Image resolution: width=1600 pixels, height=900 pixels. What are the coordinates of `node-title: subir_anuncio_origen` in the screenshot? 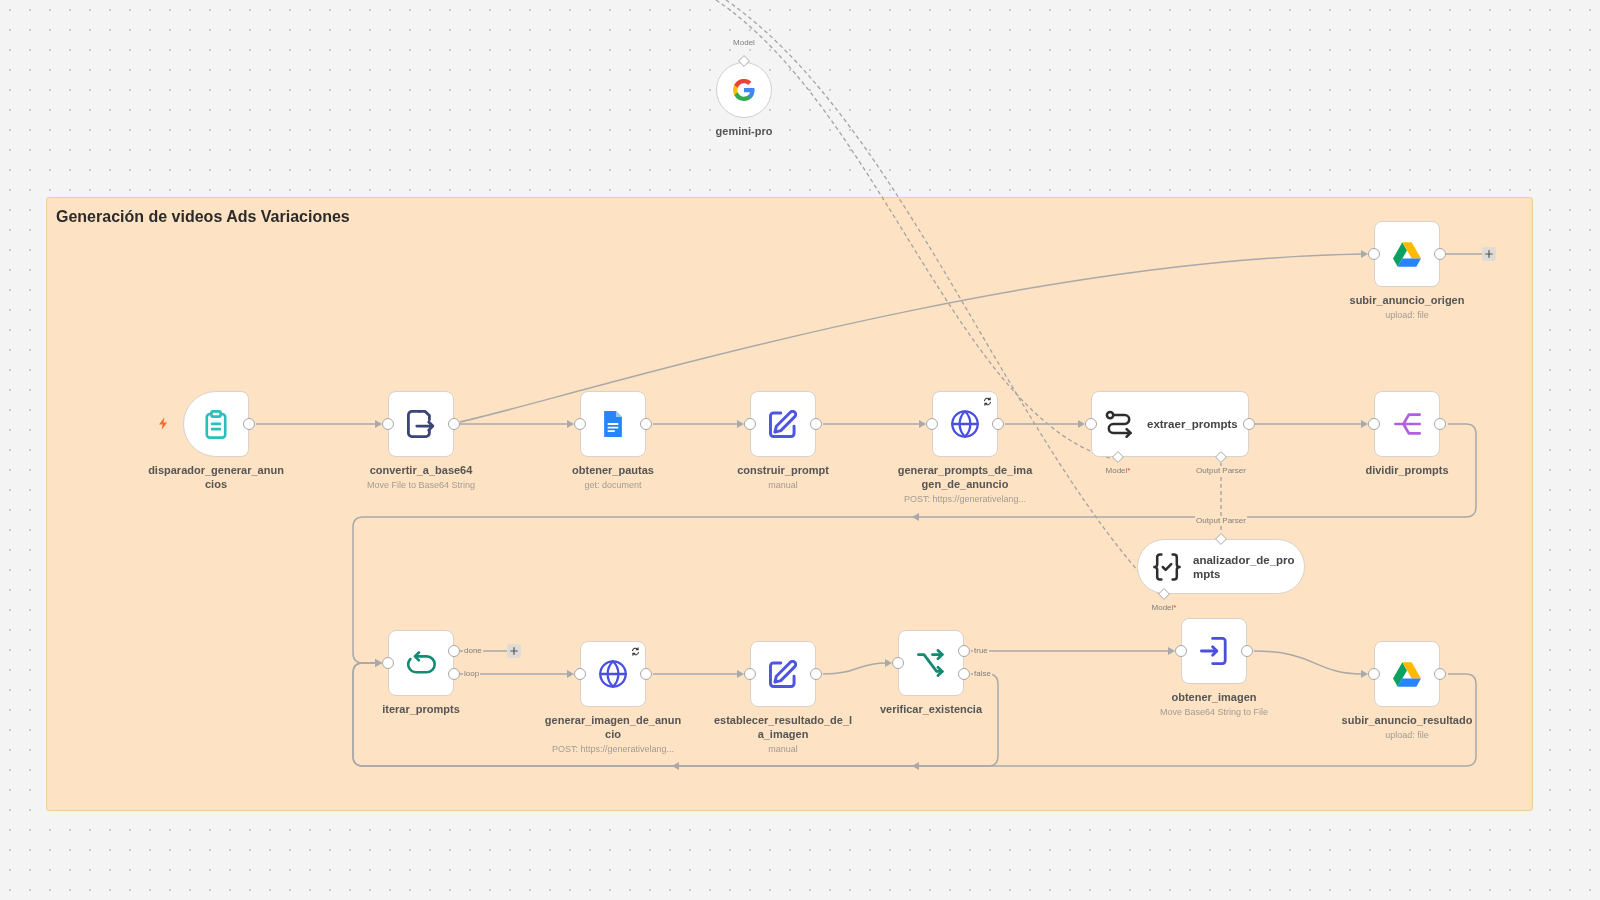 It's located at (1407, 300).